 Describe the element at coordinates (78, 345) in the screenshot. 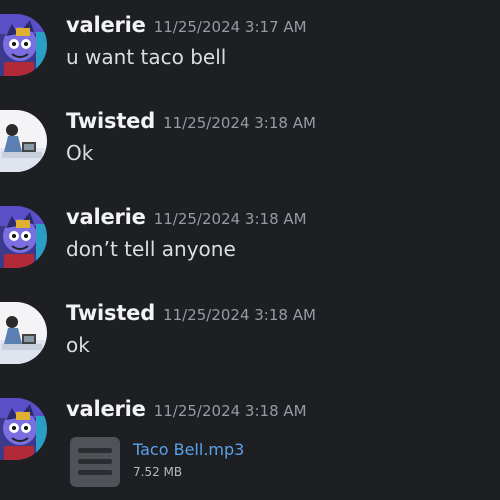

I see `message-text: ok` at that location.